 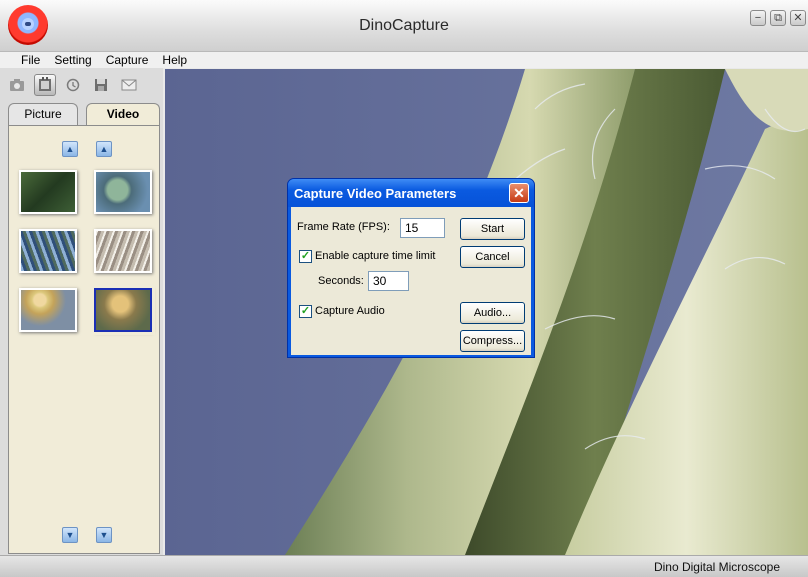 I want to click on minimize-icon: −, so click(x=758, y=18).